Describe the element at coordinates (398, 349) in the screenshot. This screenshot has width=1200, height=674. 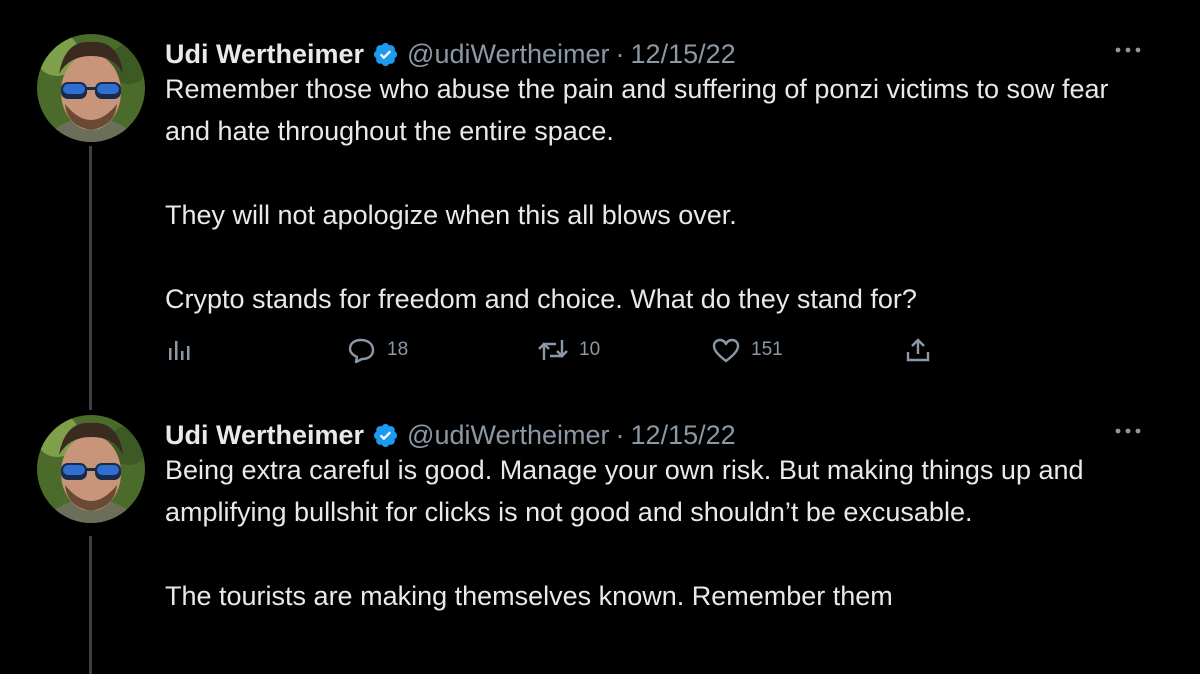
I see `reply-count: 18` at that location.